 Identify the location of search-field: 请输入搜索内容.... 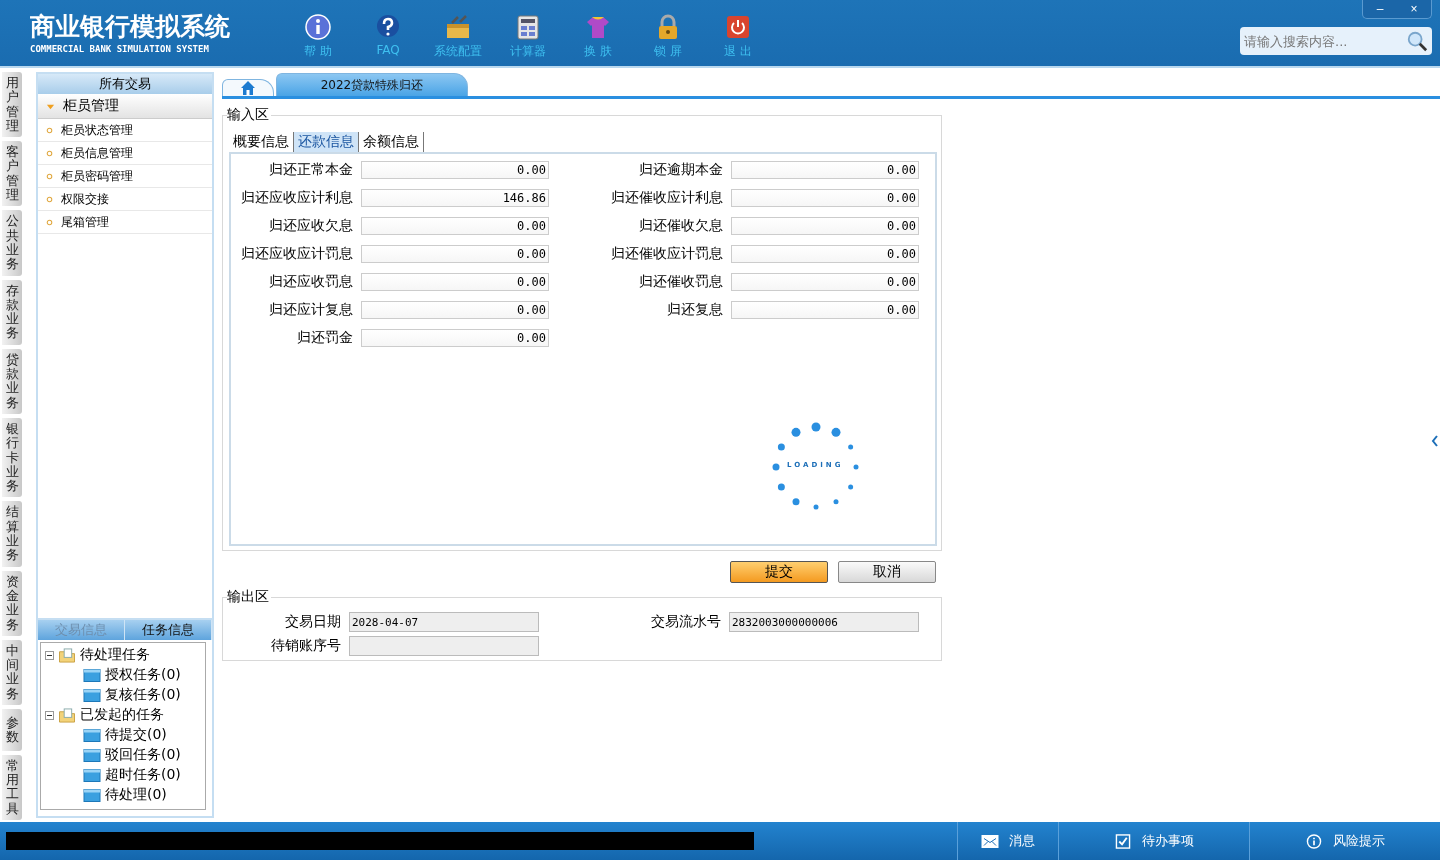
(1336, 41).